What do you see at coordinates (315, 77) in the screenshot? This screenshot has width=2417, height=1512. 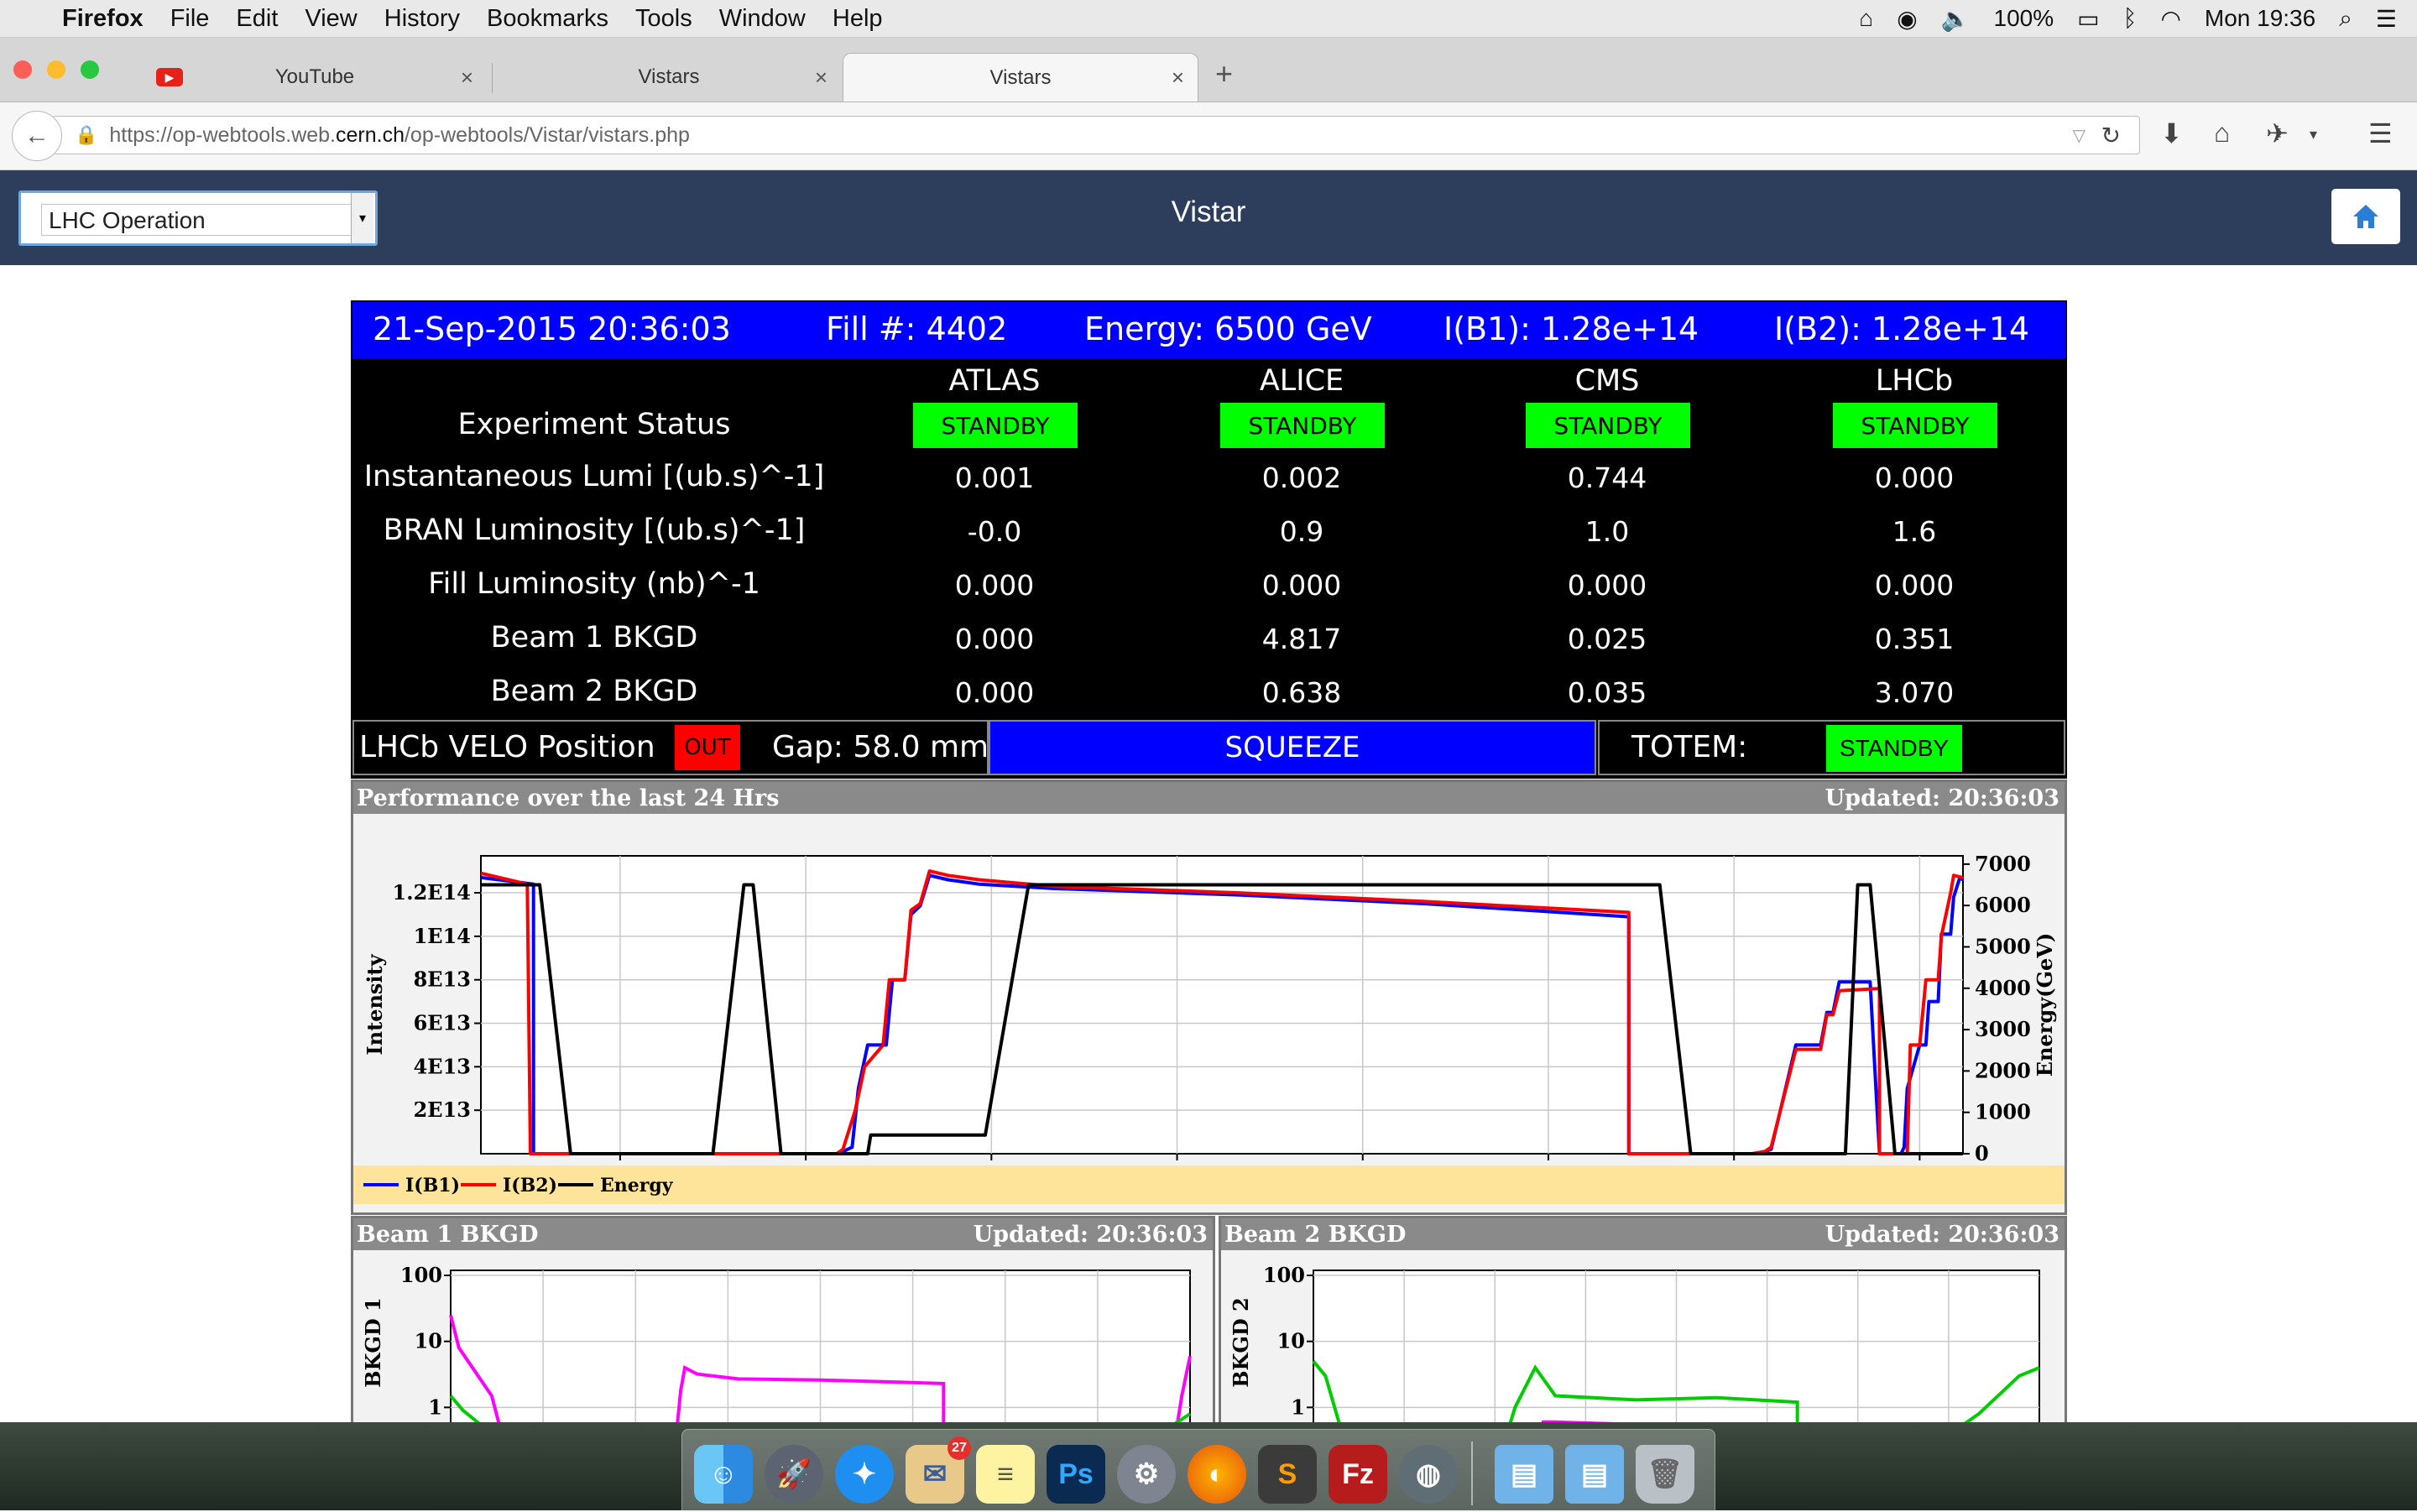 I see `tab-youtube: ▶ YouTube ×` at bounding box center [315, 77].